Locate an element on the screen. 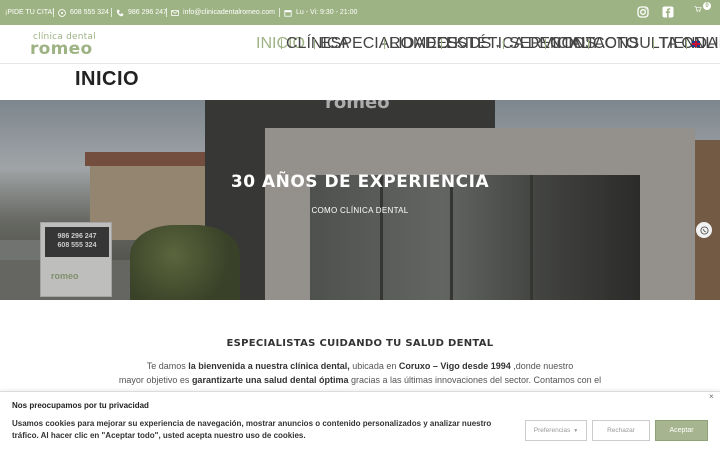  cta-label: ¡PIDE TU CITA! is located at coordinates (30, 12).